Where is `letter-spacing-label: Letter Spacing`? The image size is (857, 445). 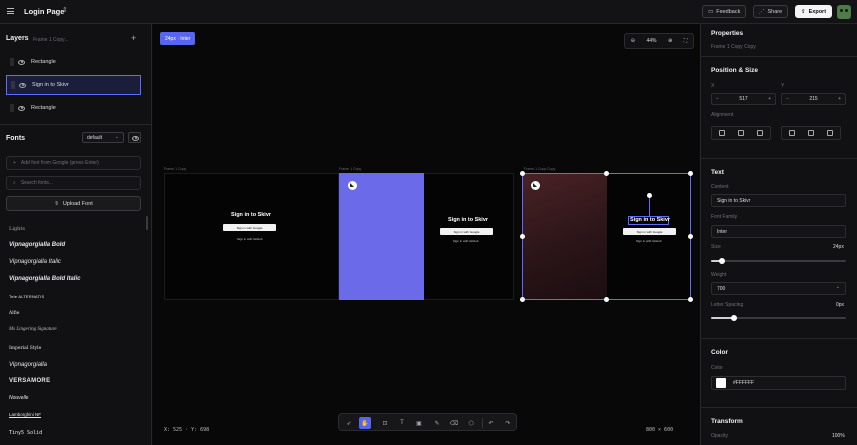 letter-spacing-label: Letter Spacing is located at coordinates (727, 305).